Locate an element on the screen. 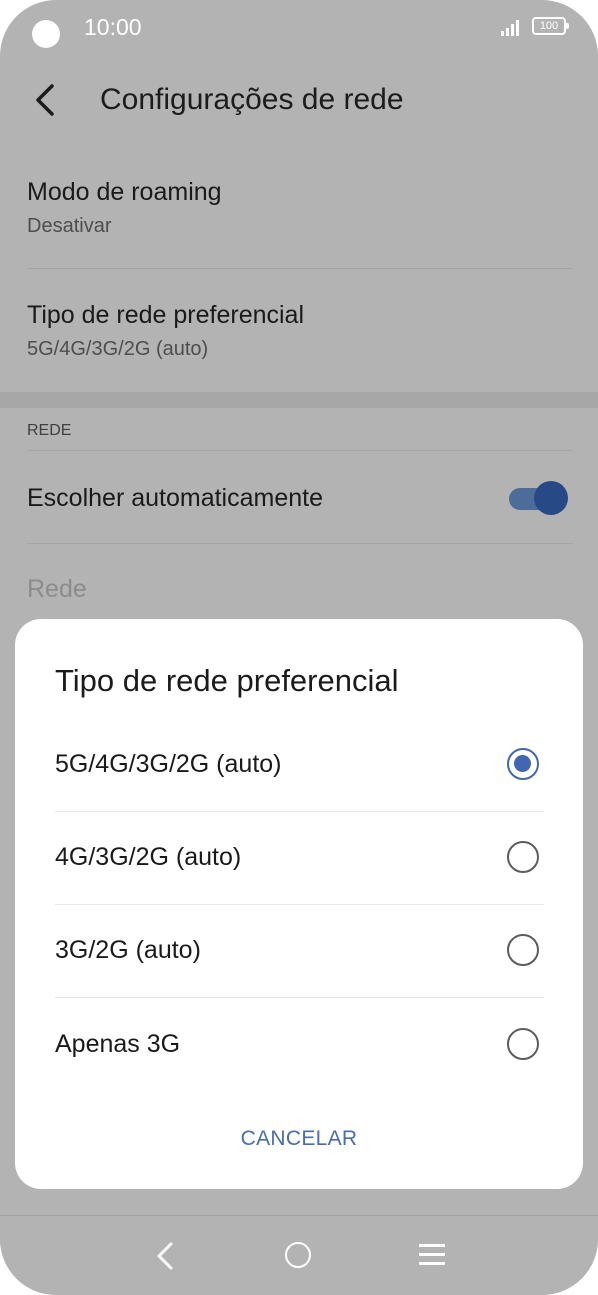 This screenshot has height=1295, width=598. radio-selected-icon is located at coordinates (523, 764).